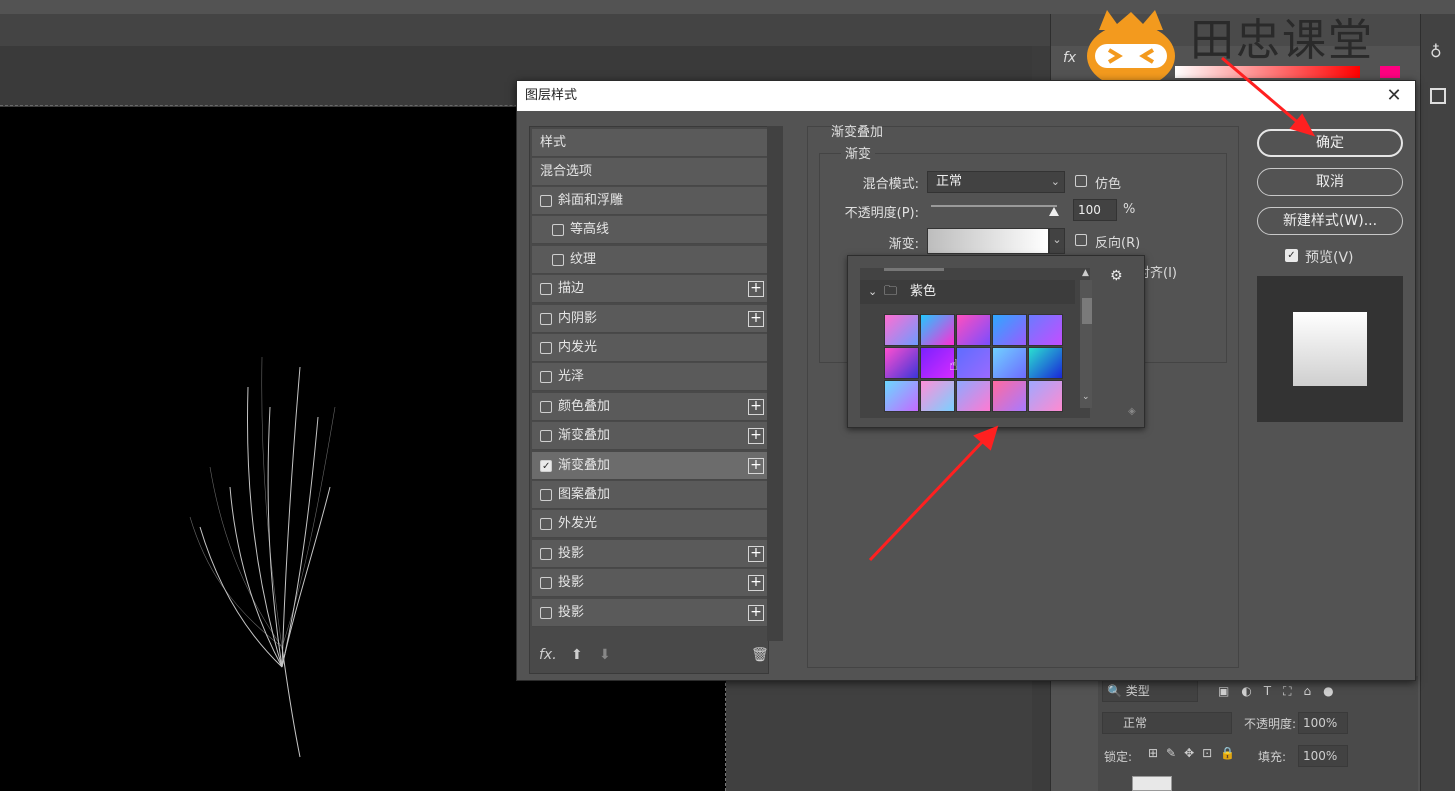  What do you see at coordinates (650, 318) in the screenshot?
I see `style-item: 内阴影 +` at bounding box center [650, 318].